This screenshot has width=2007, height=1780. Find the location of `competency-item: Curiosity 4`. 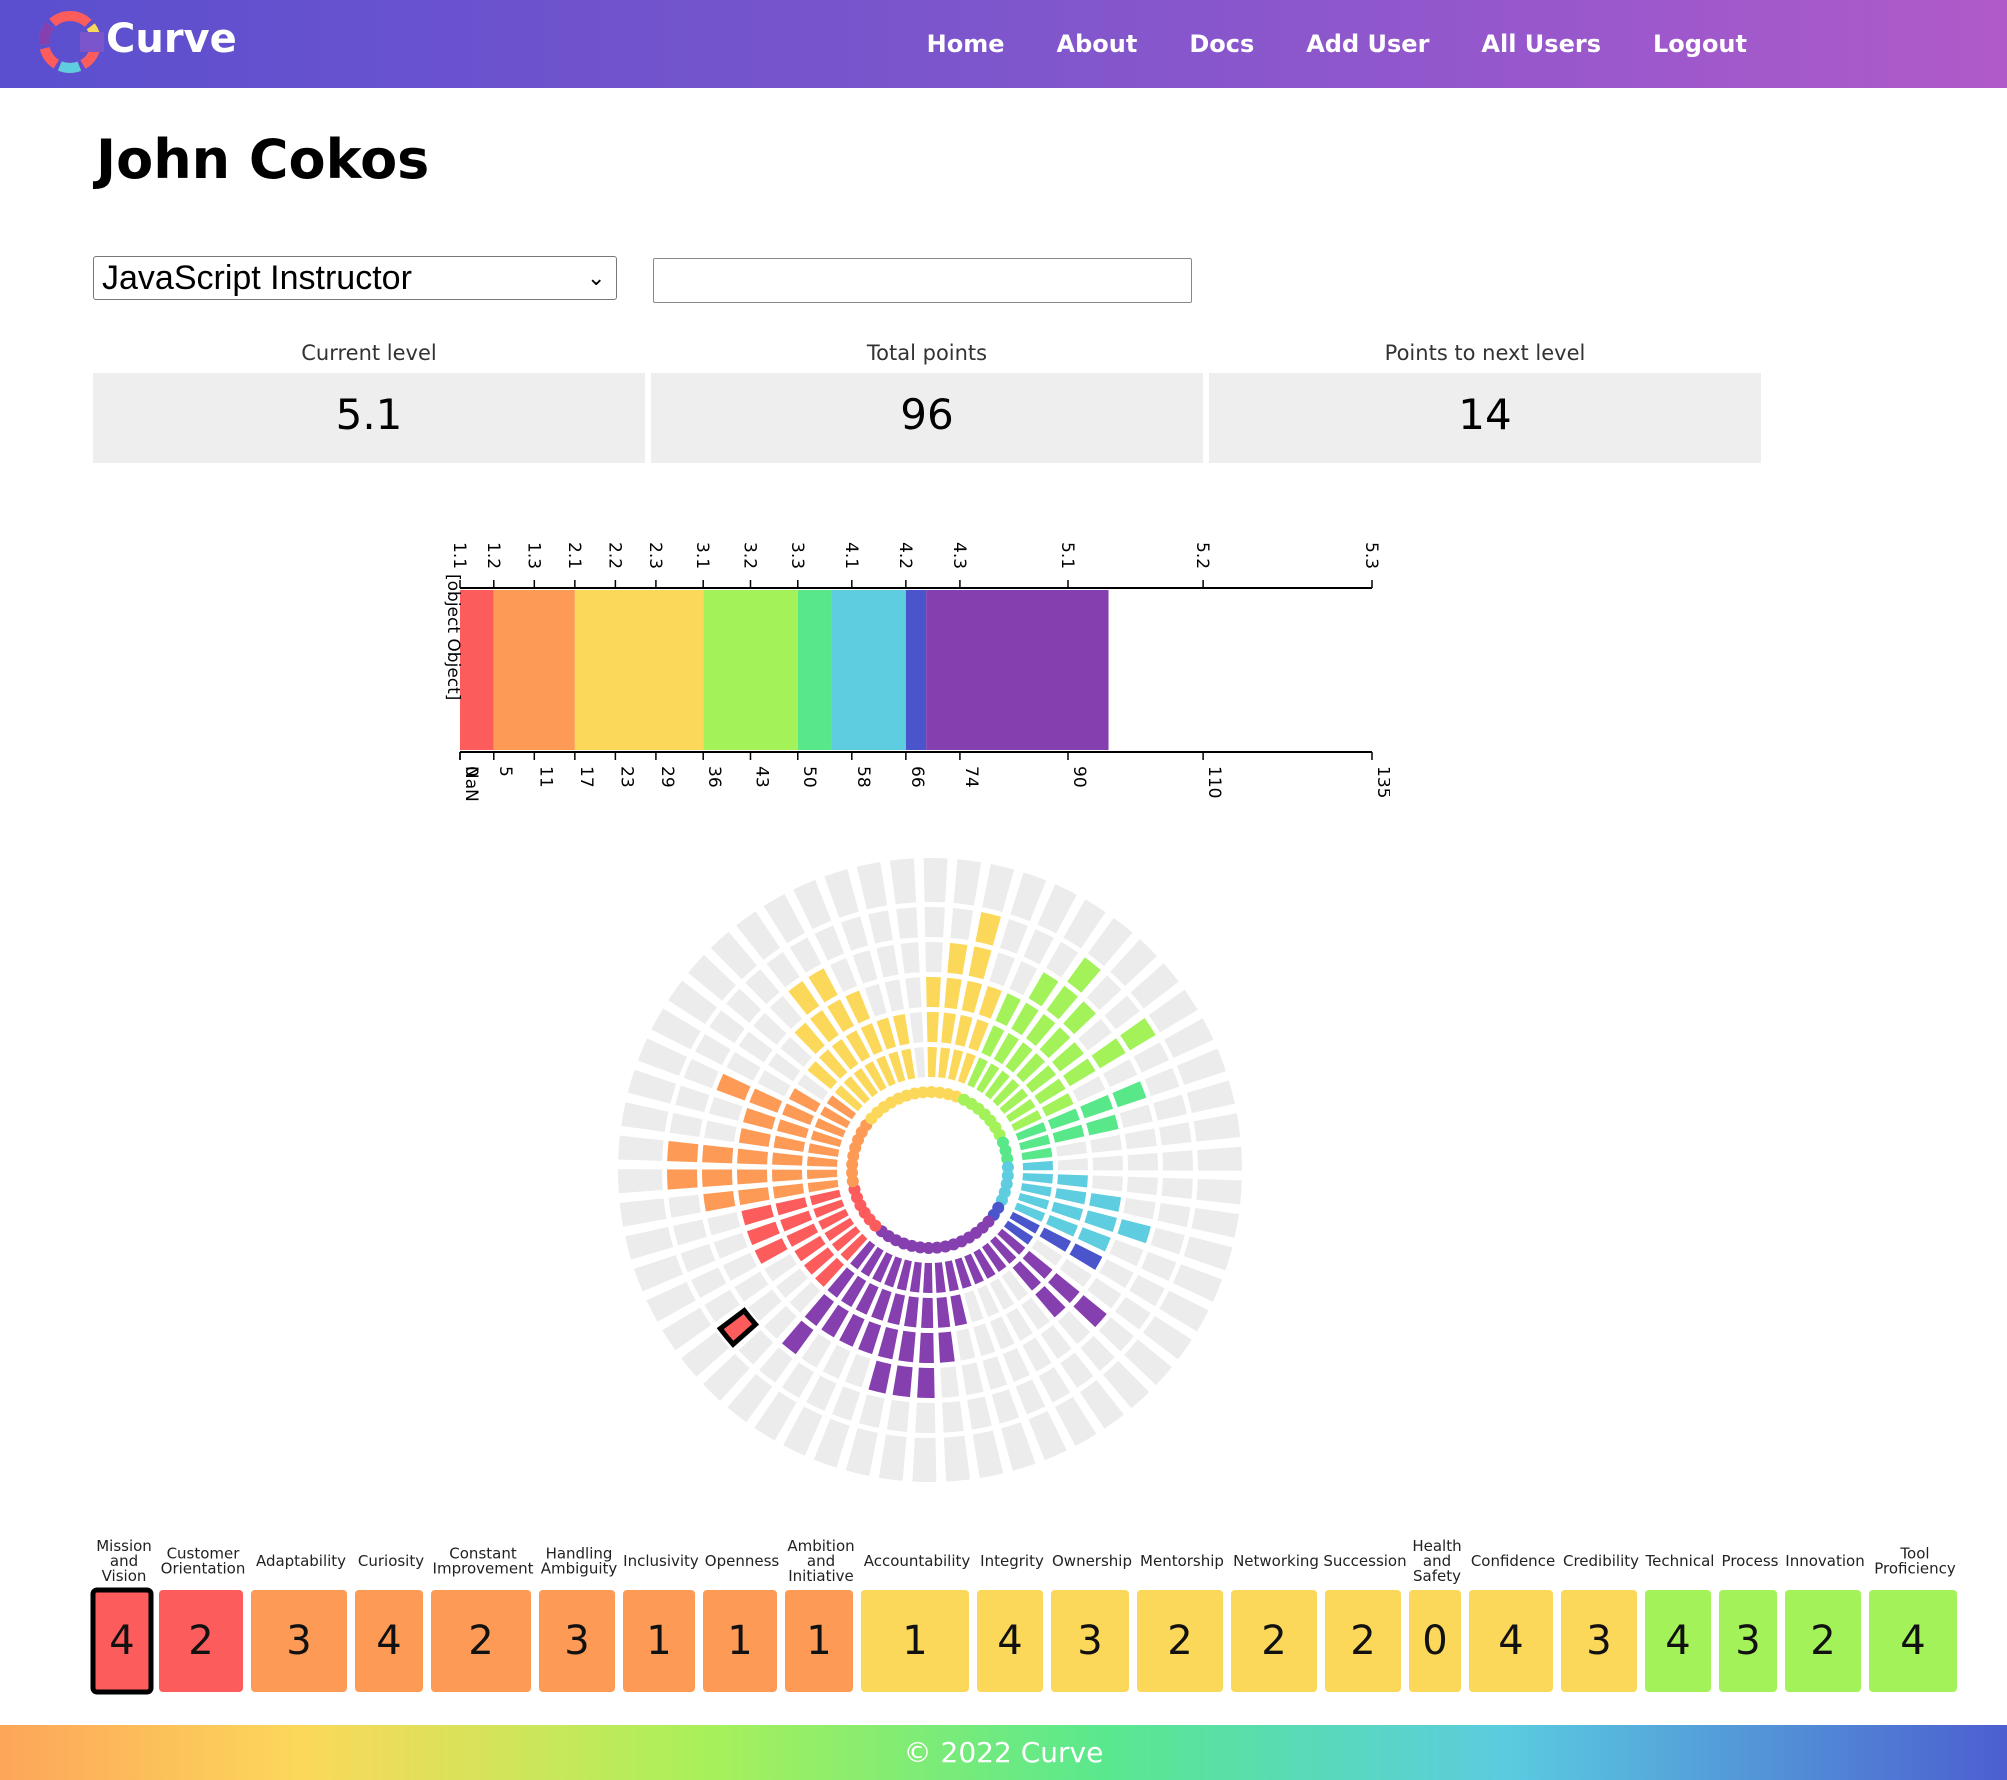

competency-item: Curiosity 4 is located at coordinates (389, 1622).